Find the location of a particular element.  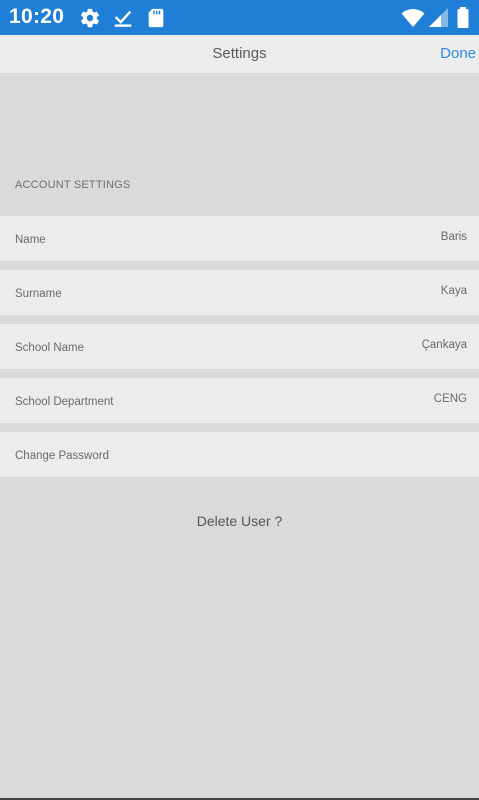

section-header-account: ACCOUNT SETTINGS is located at coordinates (73, 185).